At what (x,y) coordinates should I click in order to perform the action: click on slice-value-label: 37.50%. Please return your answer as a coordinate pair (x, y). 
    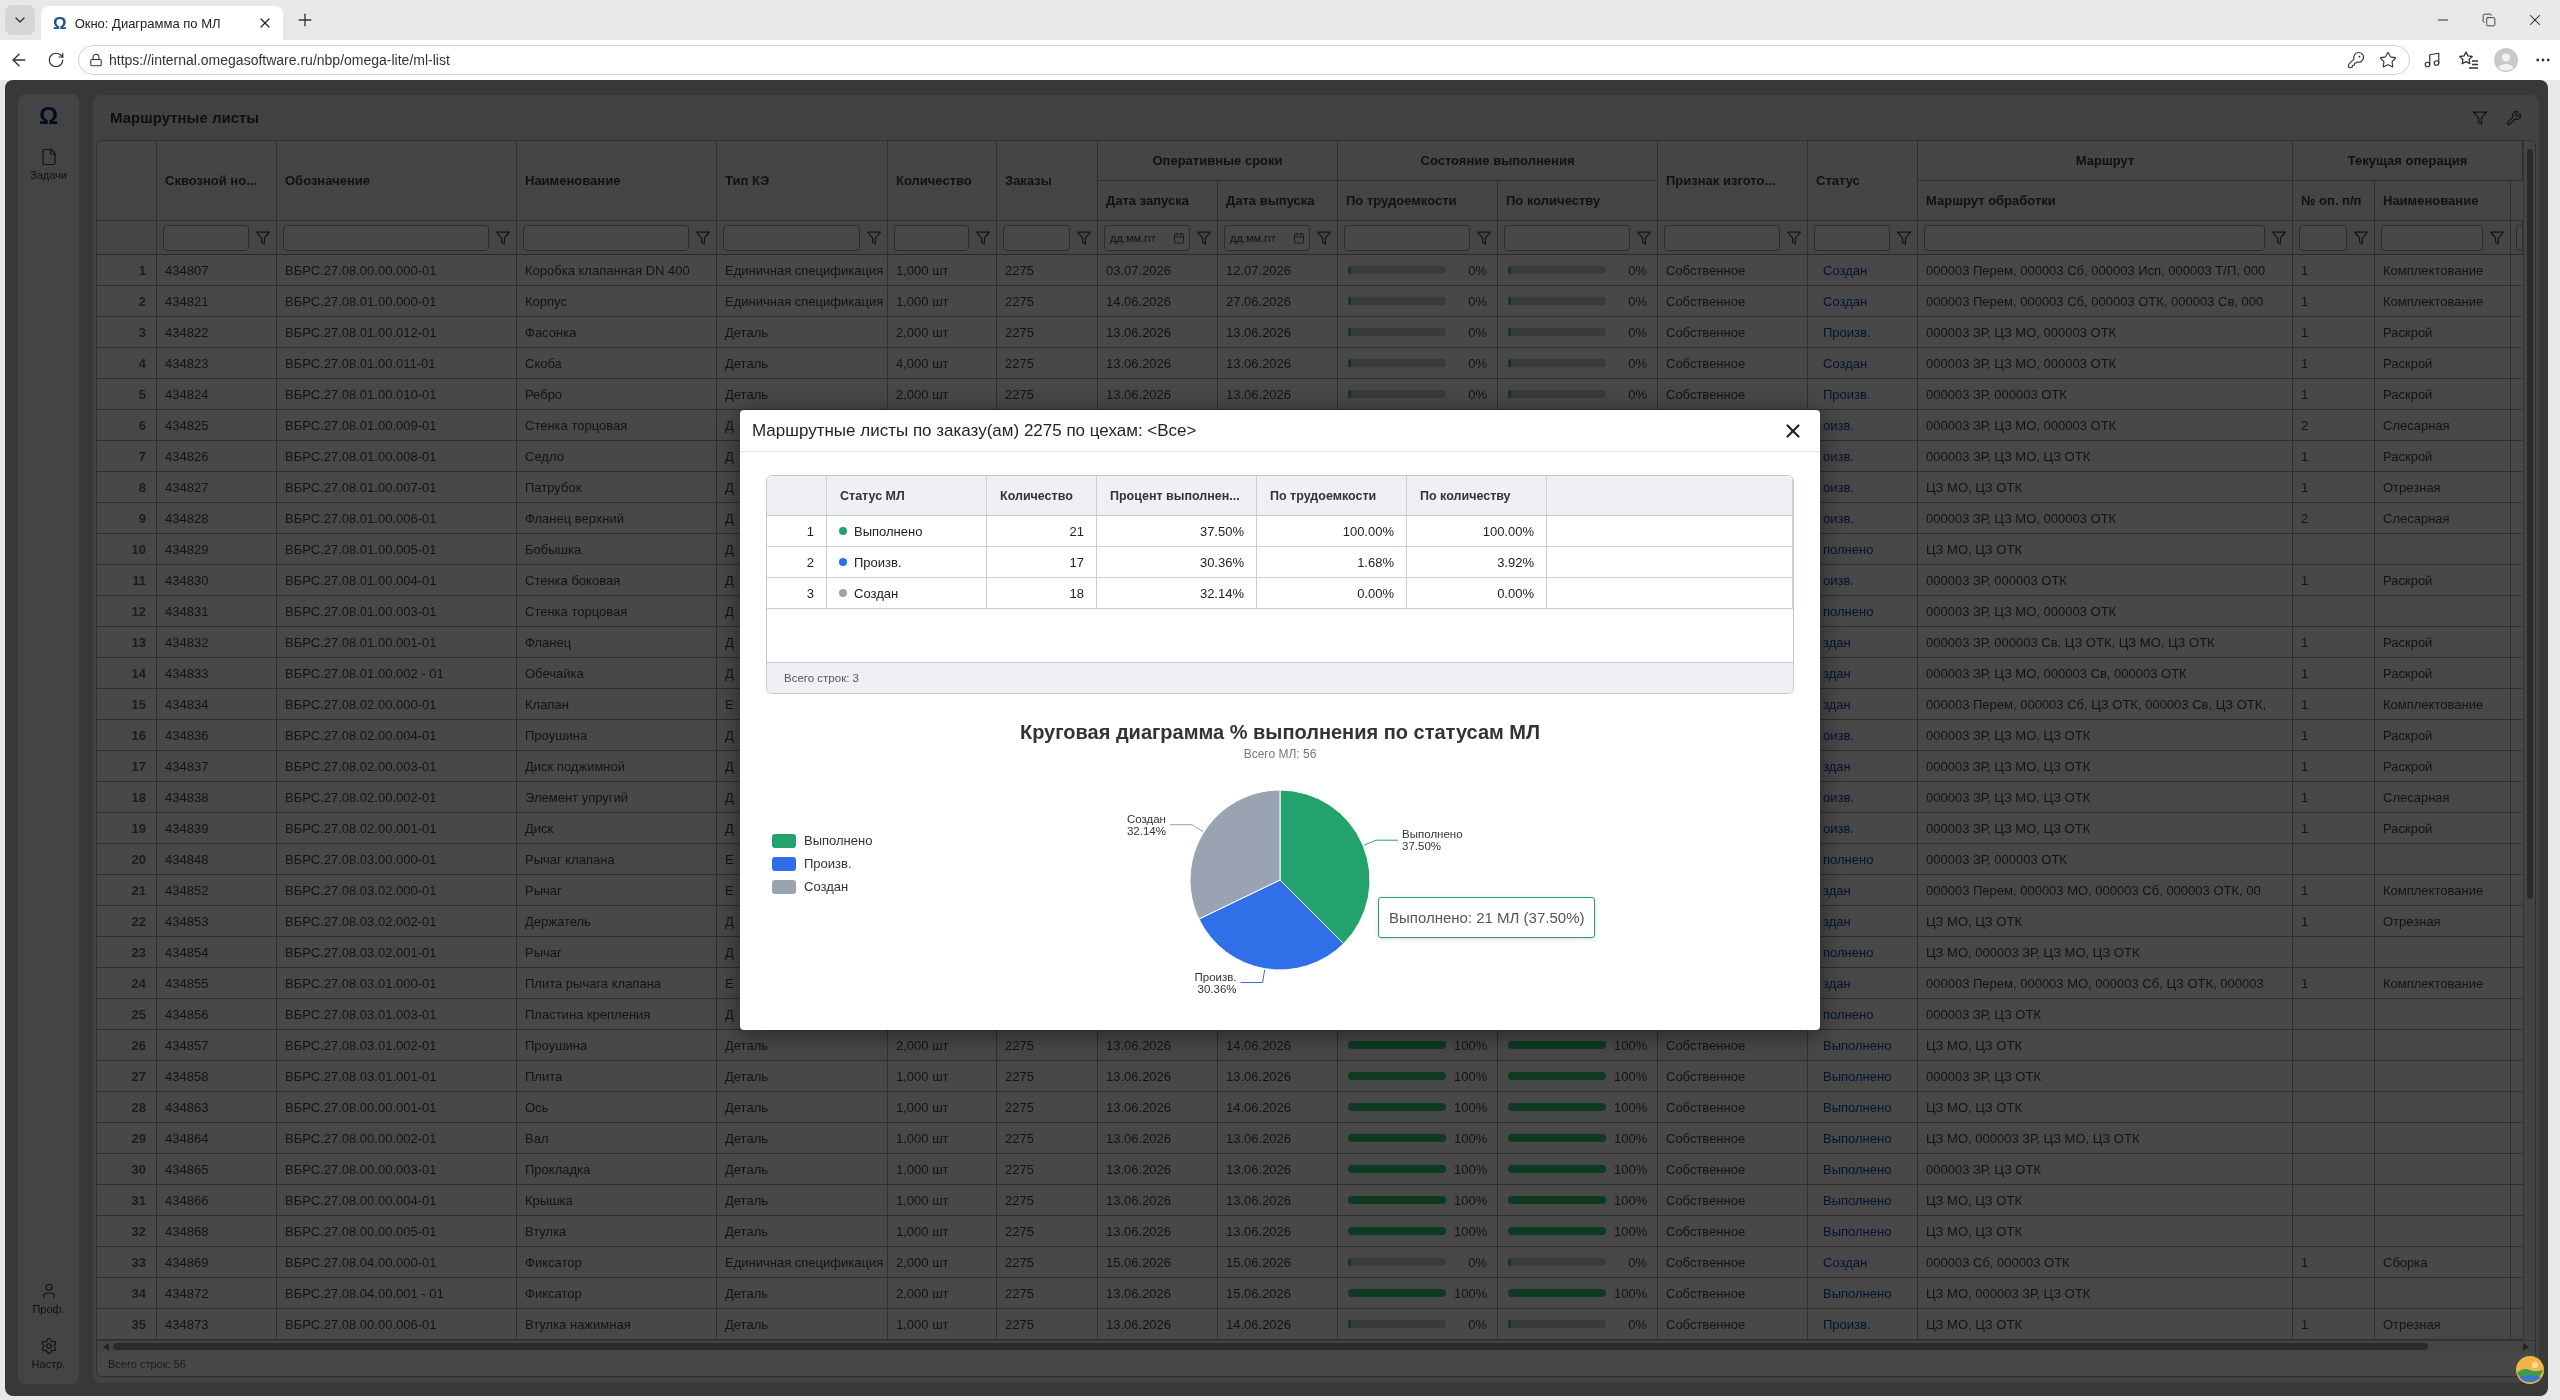
    Looking at the image, I should click on (1422, 846).